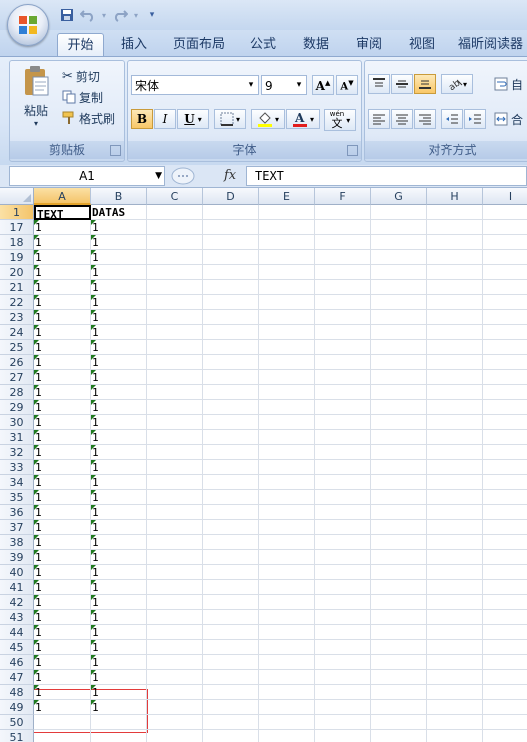  What do you see at coordinates (231, 662) in the screenshot?
I see `cell-d46` at bounding box center [231, 662].